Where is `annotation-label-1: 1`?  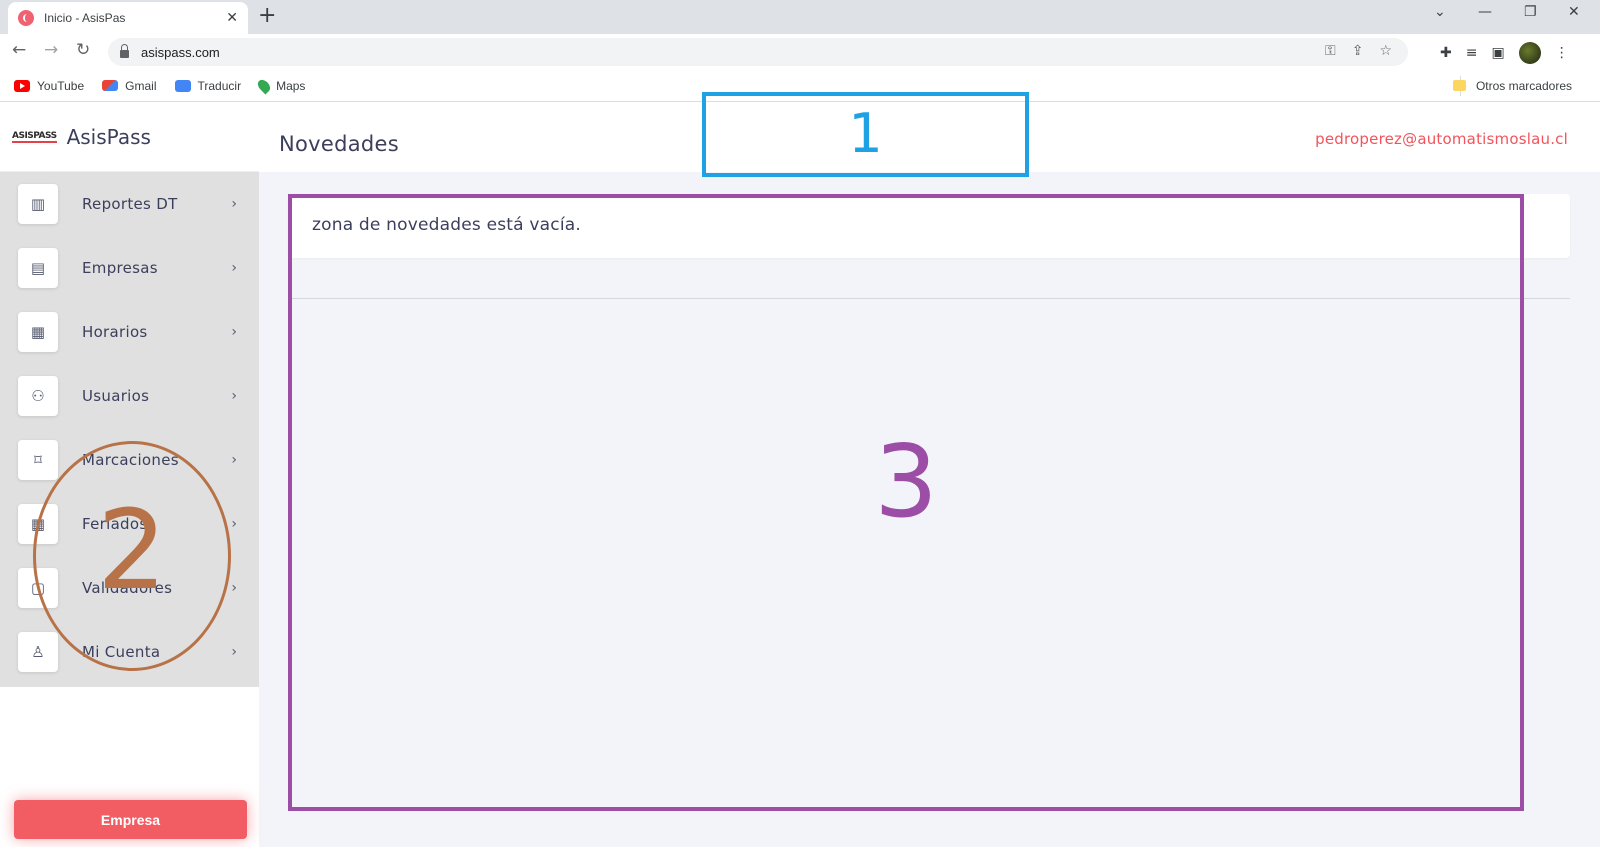 annotation-label-1: 1 is located at coordinates (865, 133).